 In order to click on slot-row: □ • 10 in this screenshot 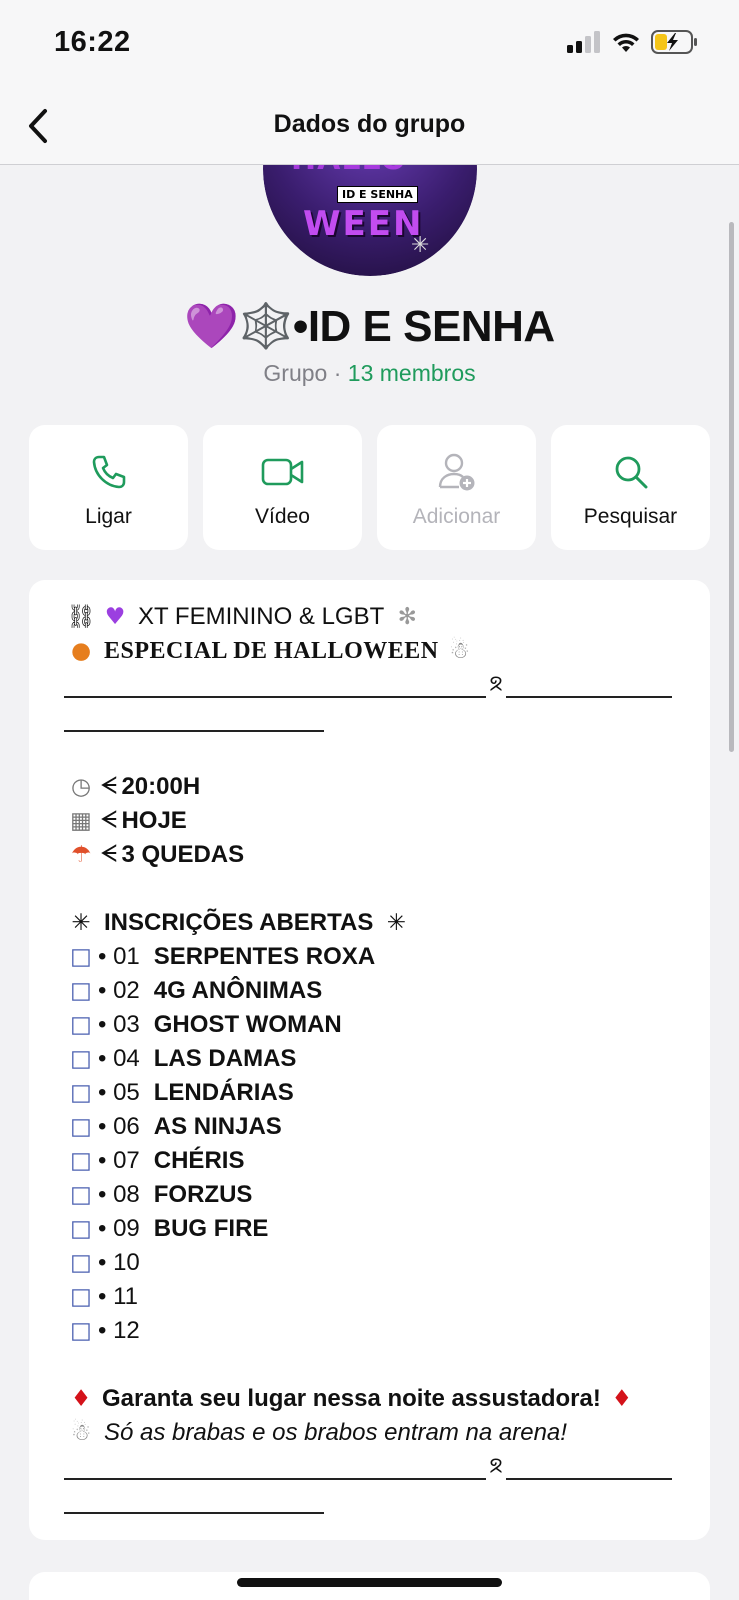, I will do `click(369, 1263)`.